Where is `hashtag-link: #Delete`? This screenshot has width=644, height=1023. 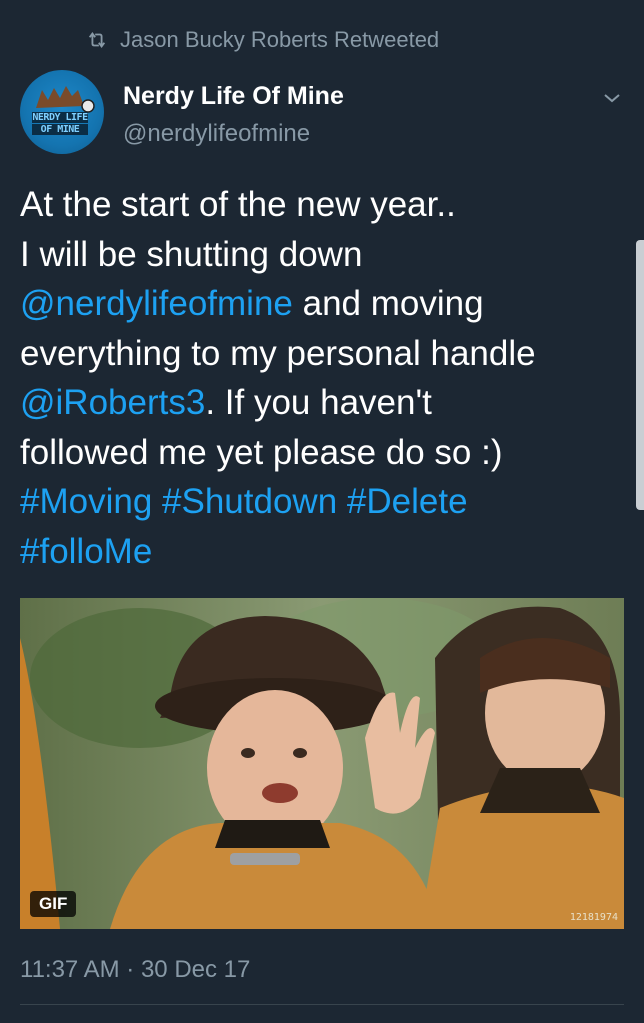 hashtag-link: #Delete is located at coordinates (407, 501).